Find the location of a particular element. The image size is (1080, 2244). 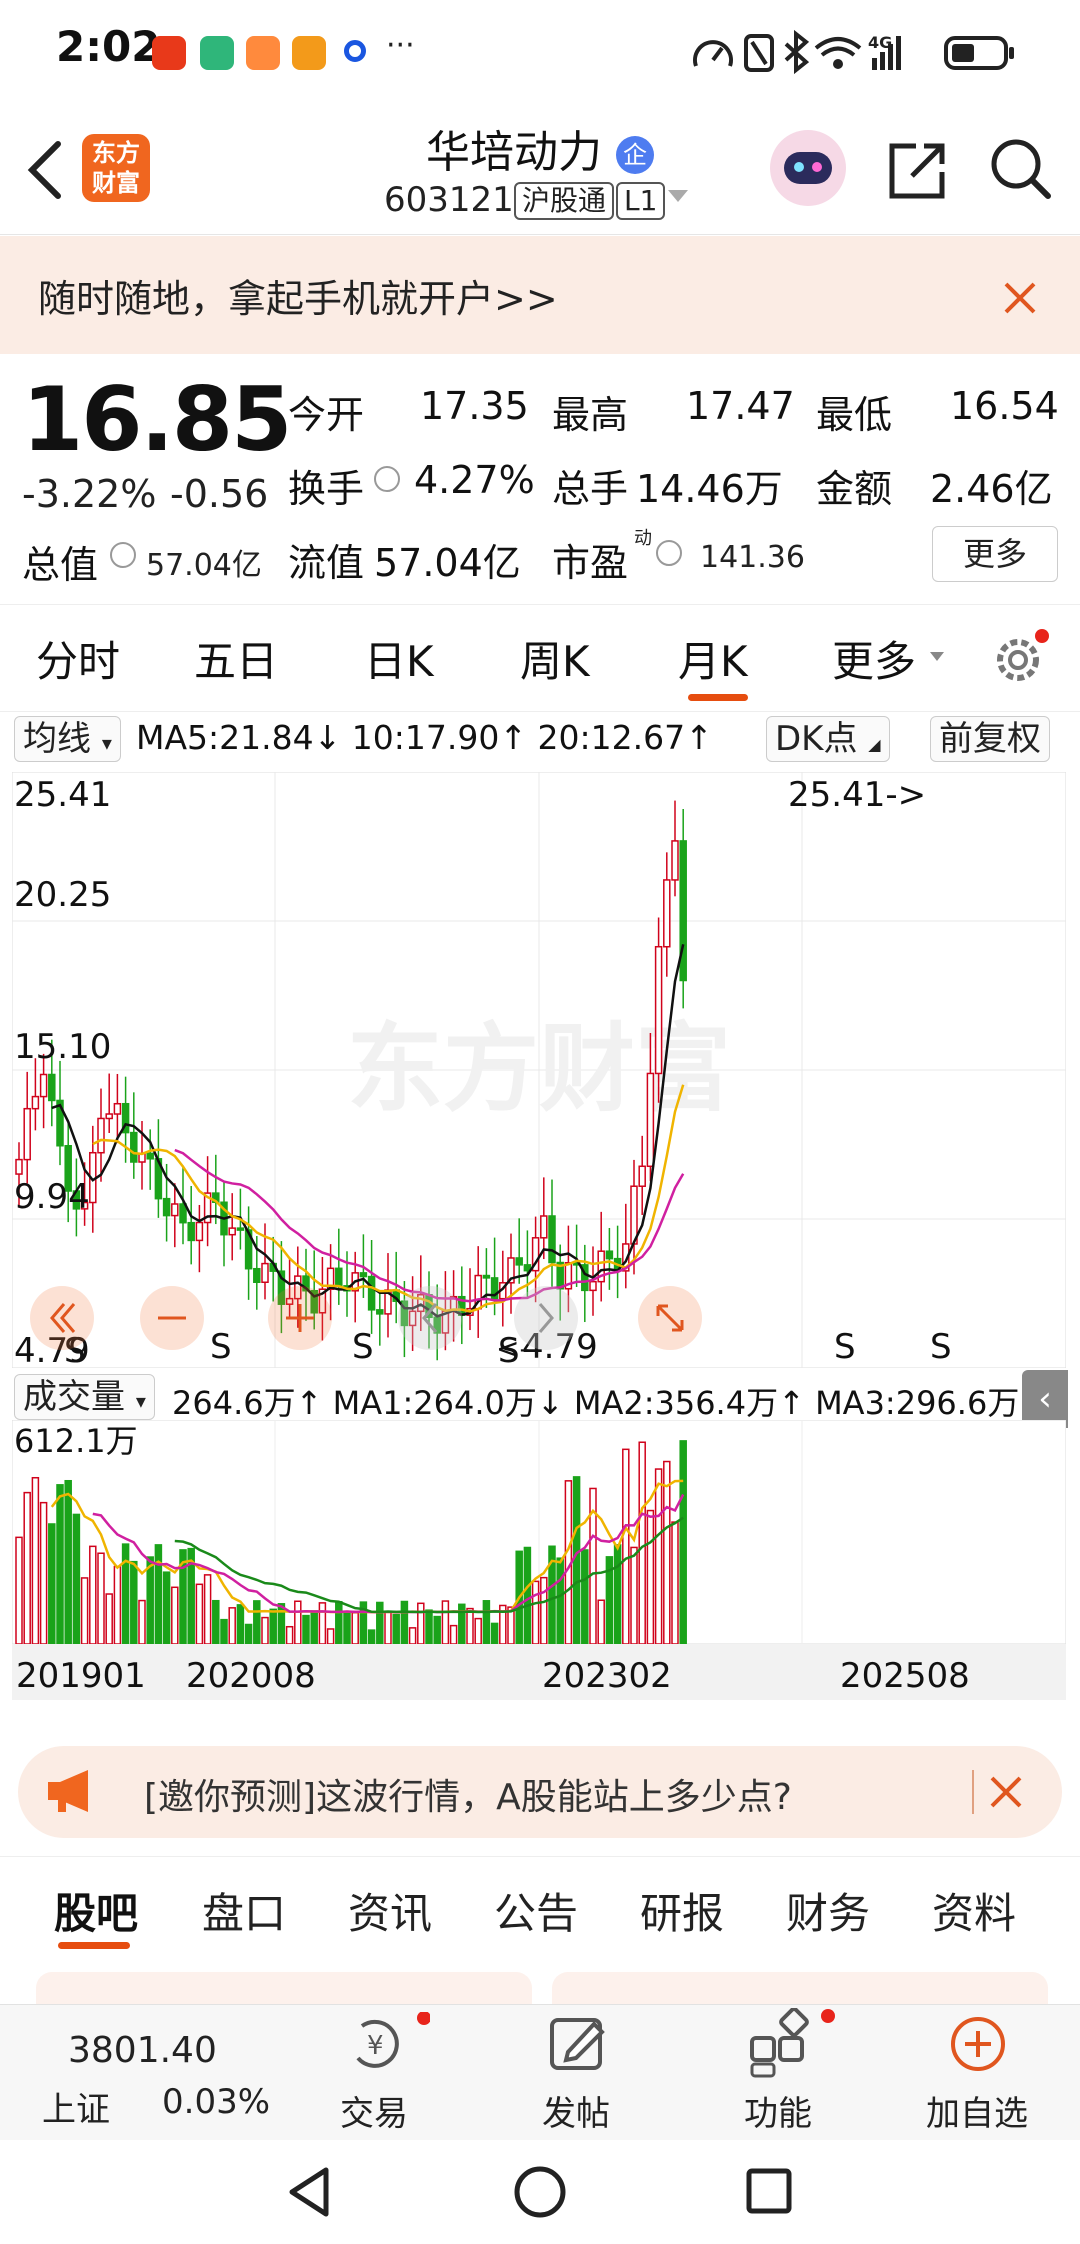

zoom-in-icon is located at coordinates (300, 1318).